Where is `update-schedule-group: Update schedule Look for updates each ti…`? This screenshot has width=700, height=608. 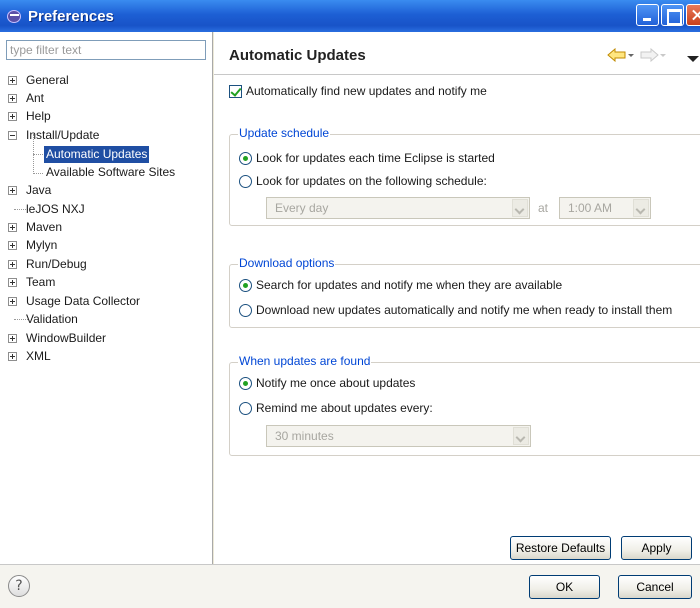
update-schedule-group: Update schedule Look for updates each ti… is located at coordinates (464, 176).